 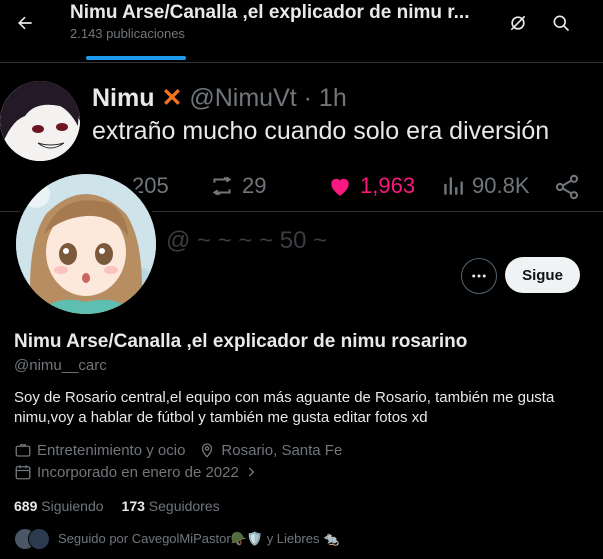 I want to click on repost-icon, so click(x=222, y=186).